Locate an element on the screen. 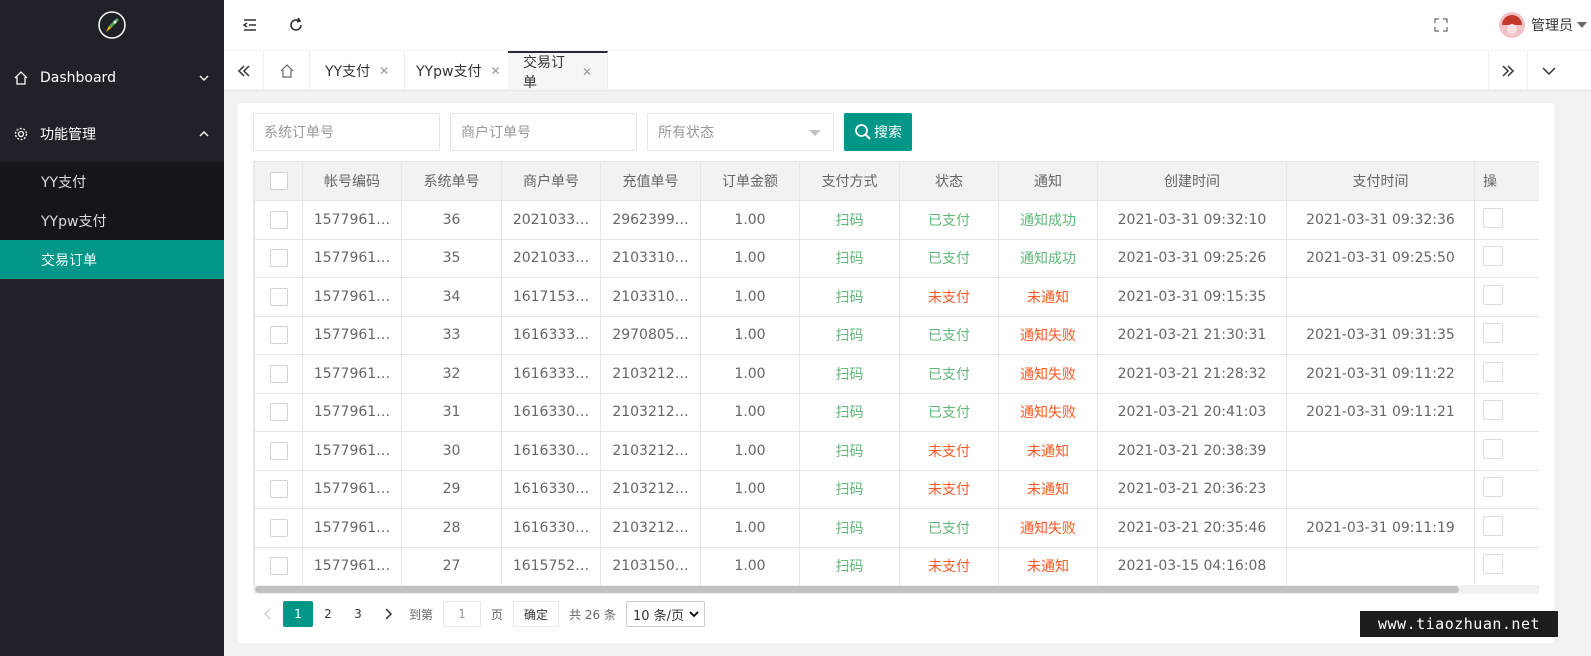 The height and width of the screenshot is (656, 1591). menu-fold-icon is located at coordinates (249, 25).